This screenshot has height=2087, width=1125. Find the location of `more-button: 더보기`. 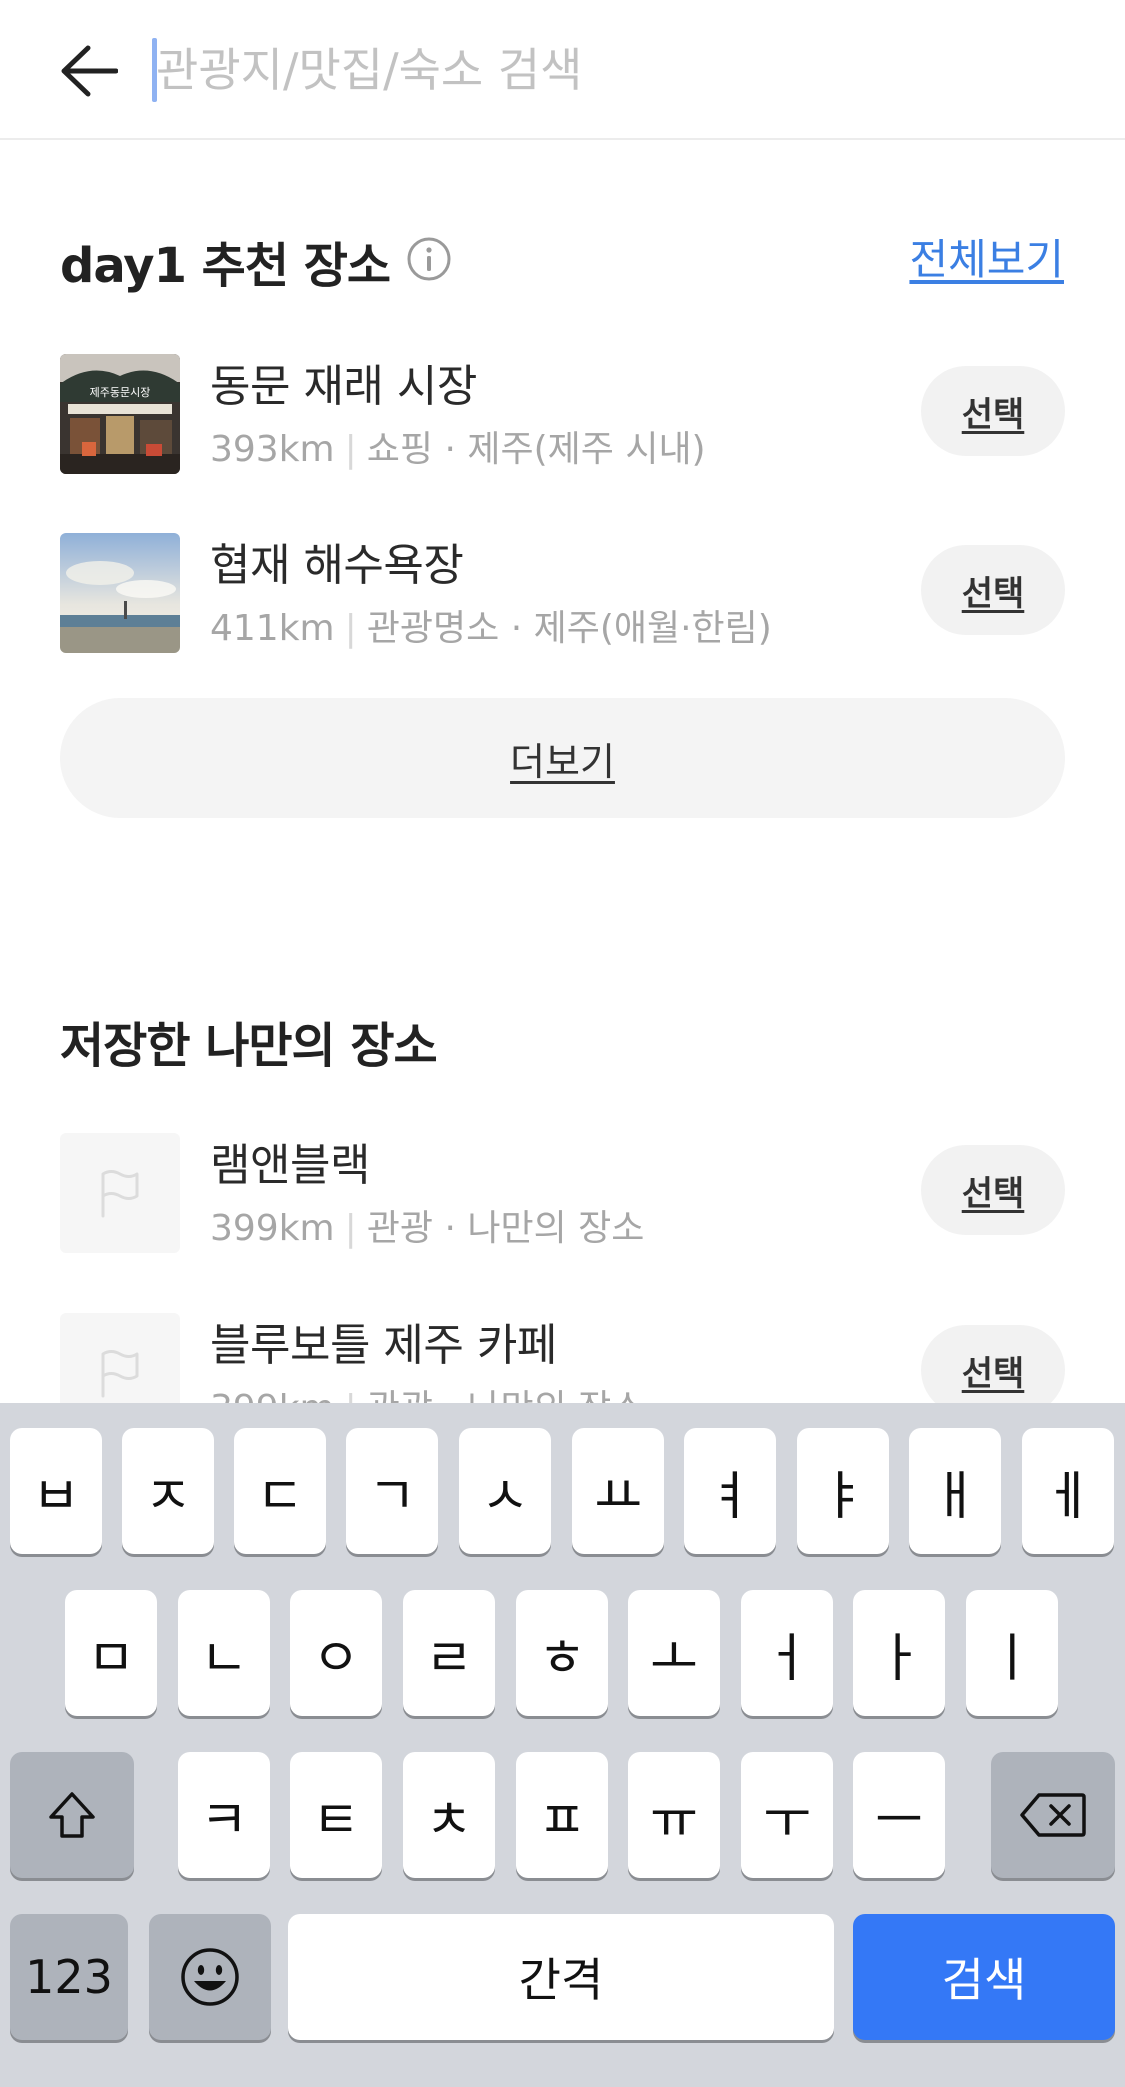

more-button: 더보기 is located at coordinates (562, 758).